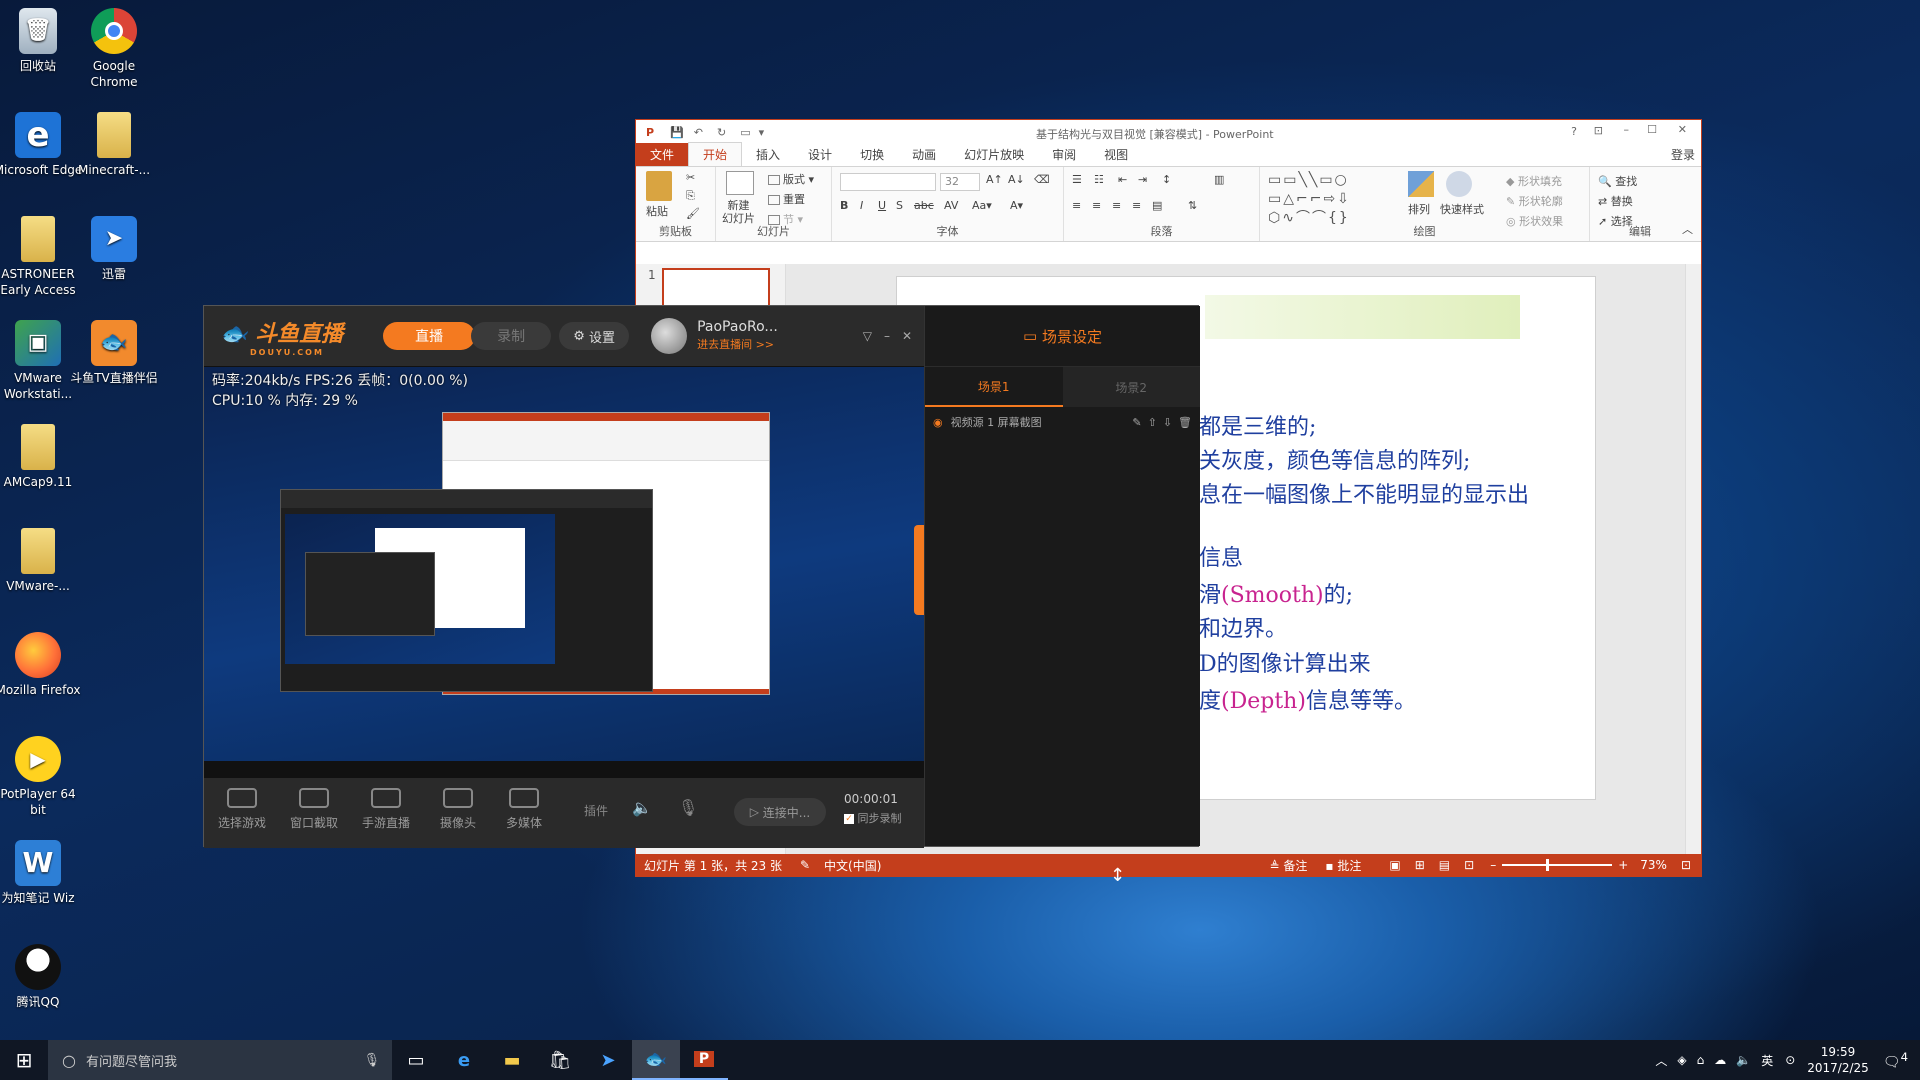 This screenshot has height=1080, width=1920. What do you see at coordinates (1289, 865) in the screenshot?
I see `notes-button: ≜ 备注` at bounding box center [1289, 865].